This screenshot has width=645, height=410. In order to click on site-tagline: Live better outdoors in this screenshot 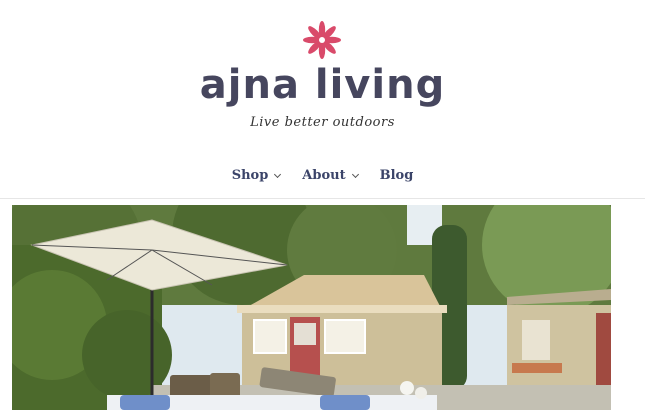, I will do `click(322, 122)`.